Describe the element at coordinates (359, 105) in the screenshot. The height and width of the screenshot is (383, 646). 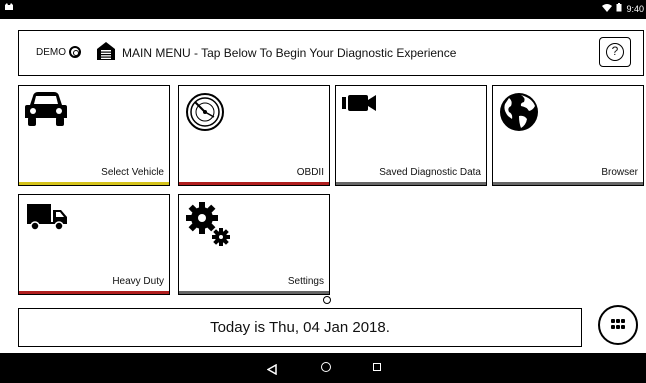
I see `video-camera-icon` at that location.